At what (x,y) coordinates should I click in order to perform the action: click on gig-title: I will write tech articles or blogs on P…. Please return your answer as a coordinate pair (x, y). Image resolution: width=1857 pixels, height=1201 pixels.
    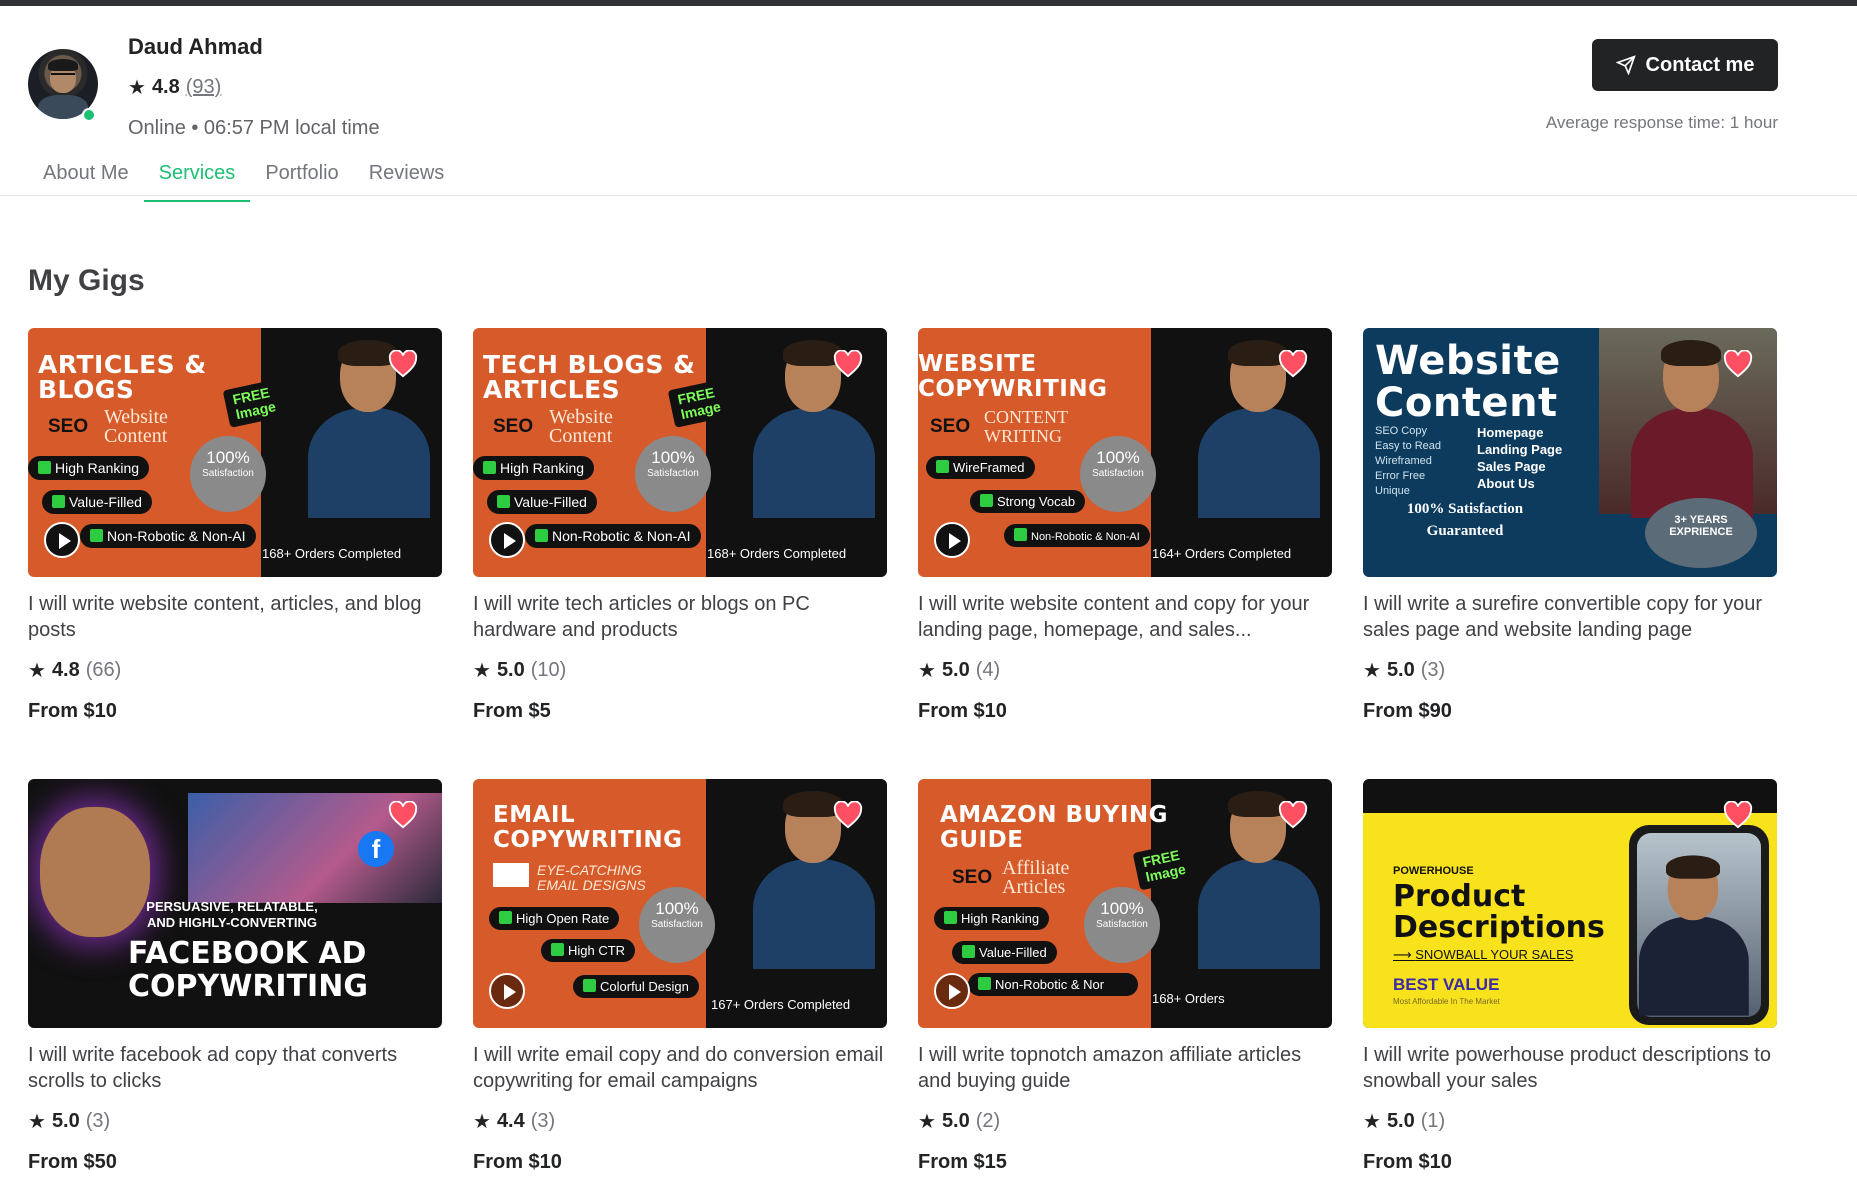
    Looking at the image, I should click on (680, 617).